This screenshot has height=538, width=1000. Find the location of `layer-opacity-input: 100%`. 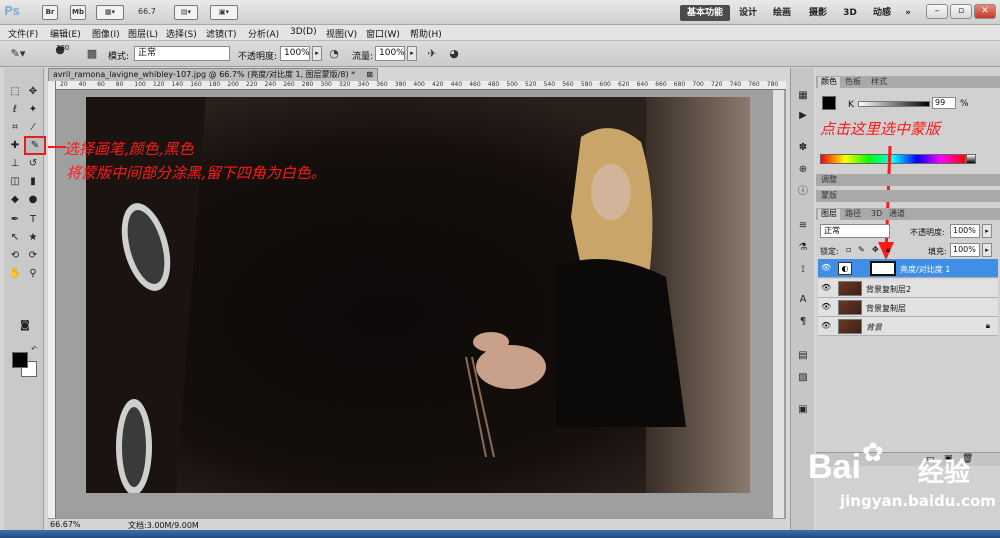

layer-opacity-input: 100% is located at coordinates (965, 231).